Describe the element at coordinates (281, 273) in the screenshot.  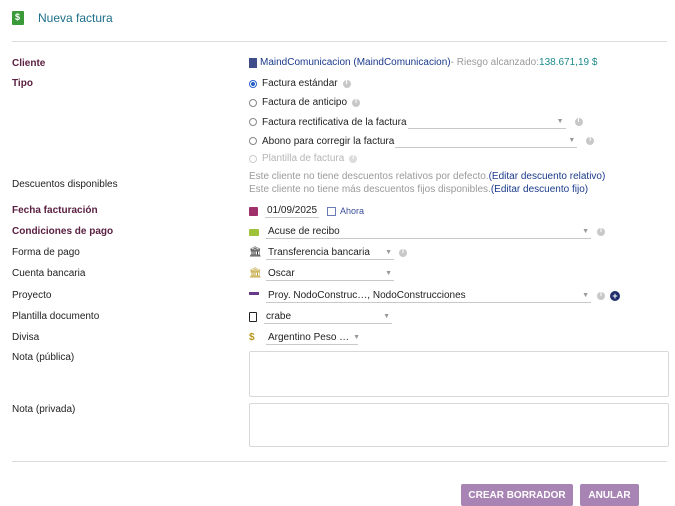
I see `cuenta-value: Oscar` at that location.